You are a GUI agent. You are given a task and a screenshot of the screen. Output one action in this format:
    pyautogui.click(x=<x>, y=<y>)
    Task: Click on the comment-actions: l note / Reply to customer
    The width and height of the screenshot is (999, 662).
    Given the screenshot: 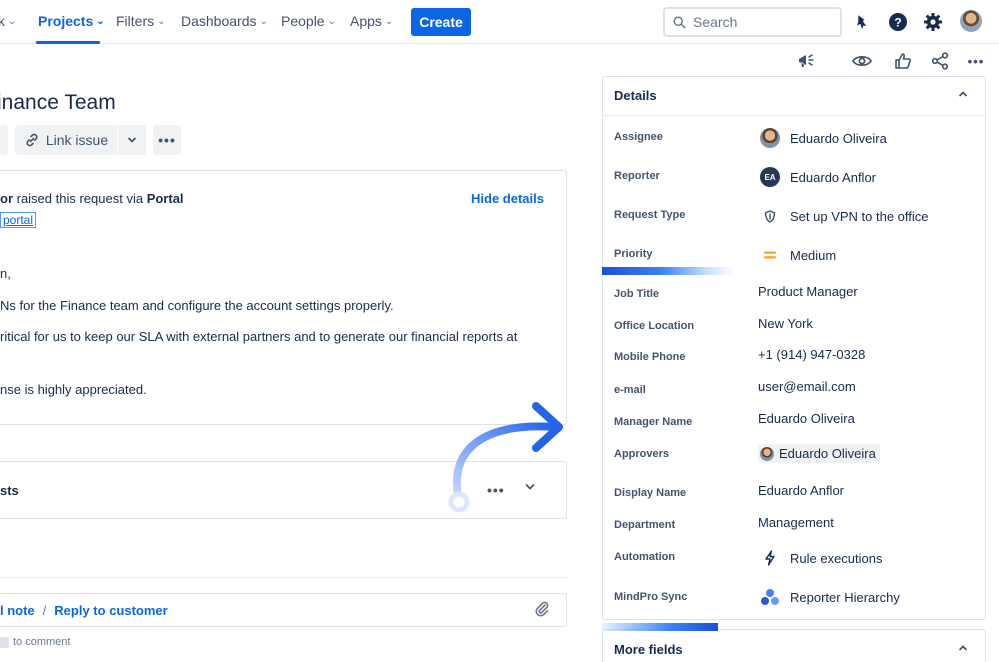 What is the action you would take?
    pyautogui.click(x=84, y=610)
    